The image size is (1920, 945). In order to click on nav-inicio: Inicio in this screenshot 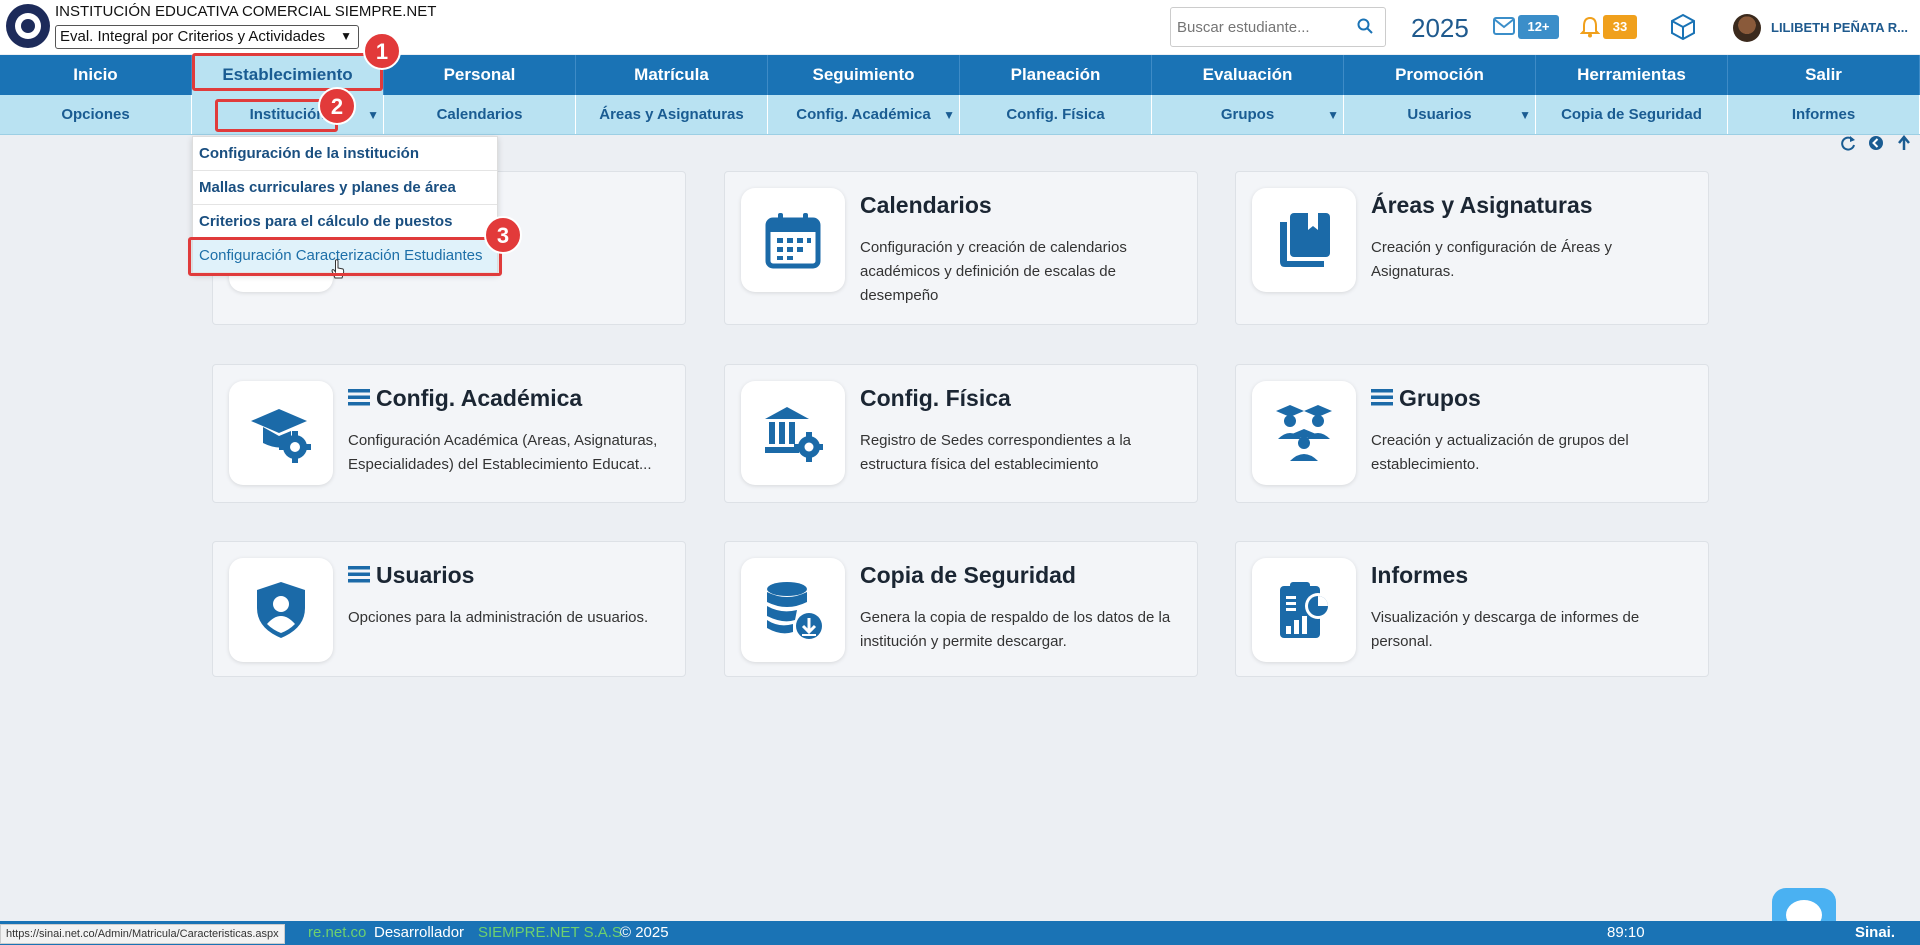, I will do `click(96, 75)`.